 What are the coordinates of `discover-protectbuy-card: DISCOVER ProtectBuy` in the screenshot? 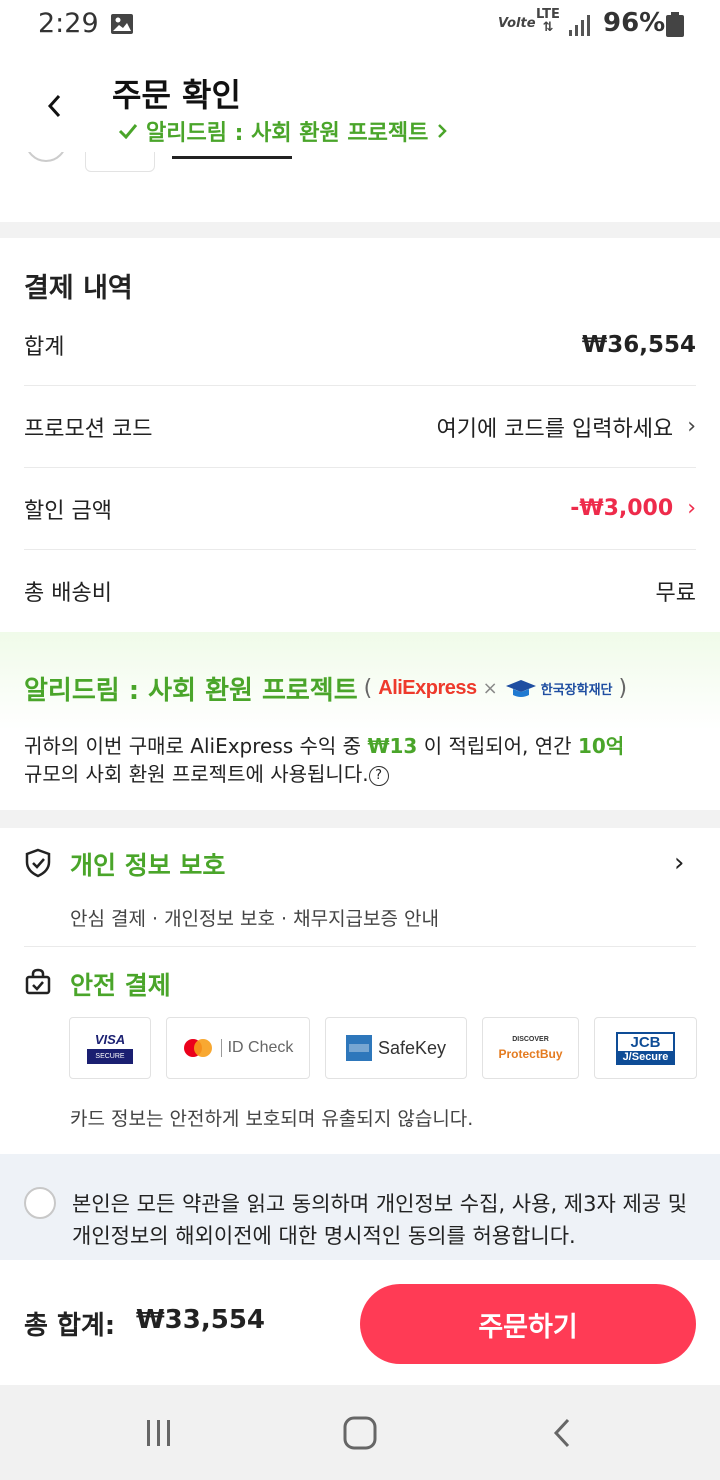 It's located at (530, 1048).